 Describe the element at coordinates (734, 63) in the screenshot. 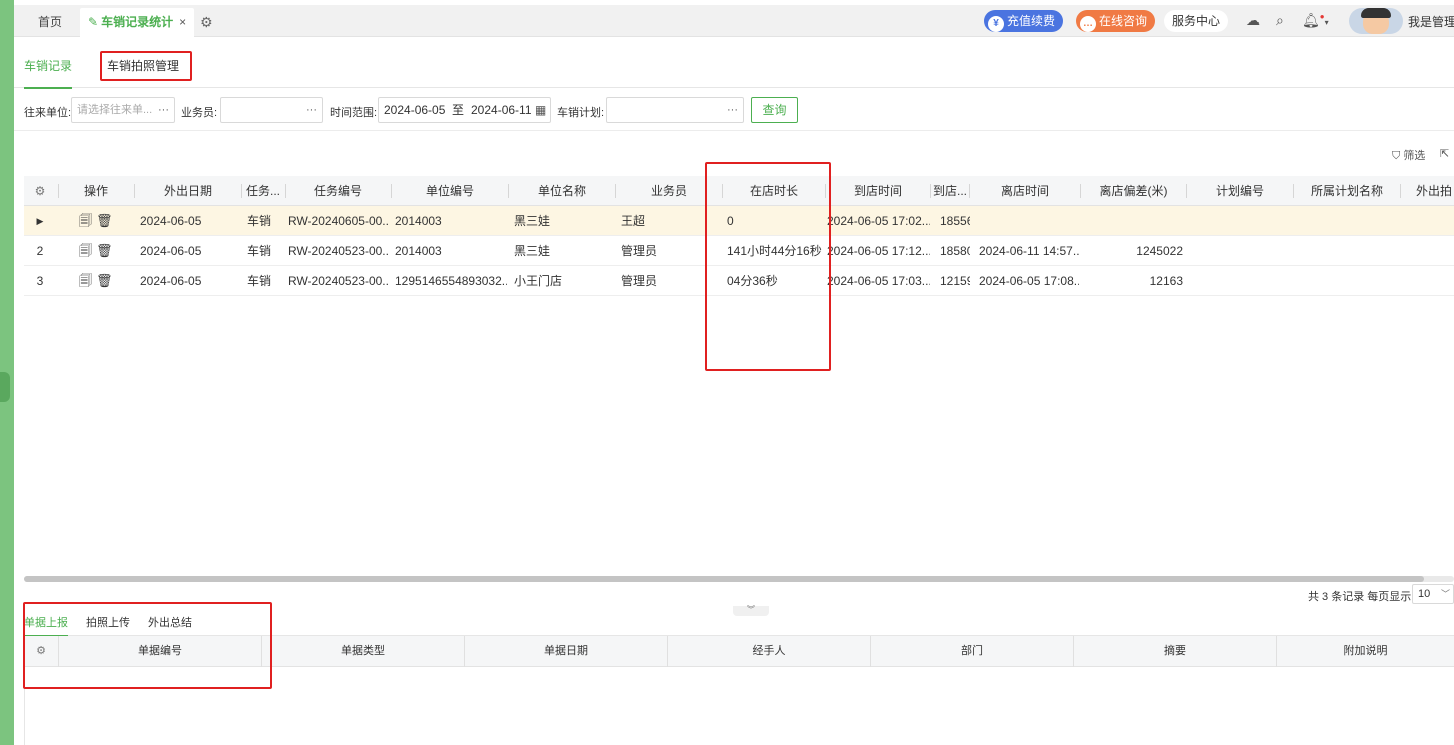

I see `sub-tabs: 车销记录 车销拍照管理` at that location.